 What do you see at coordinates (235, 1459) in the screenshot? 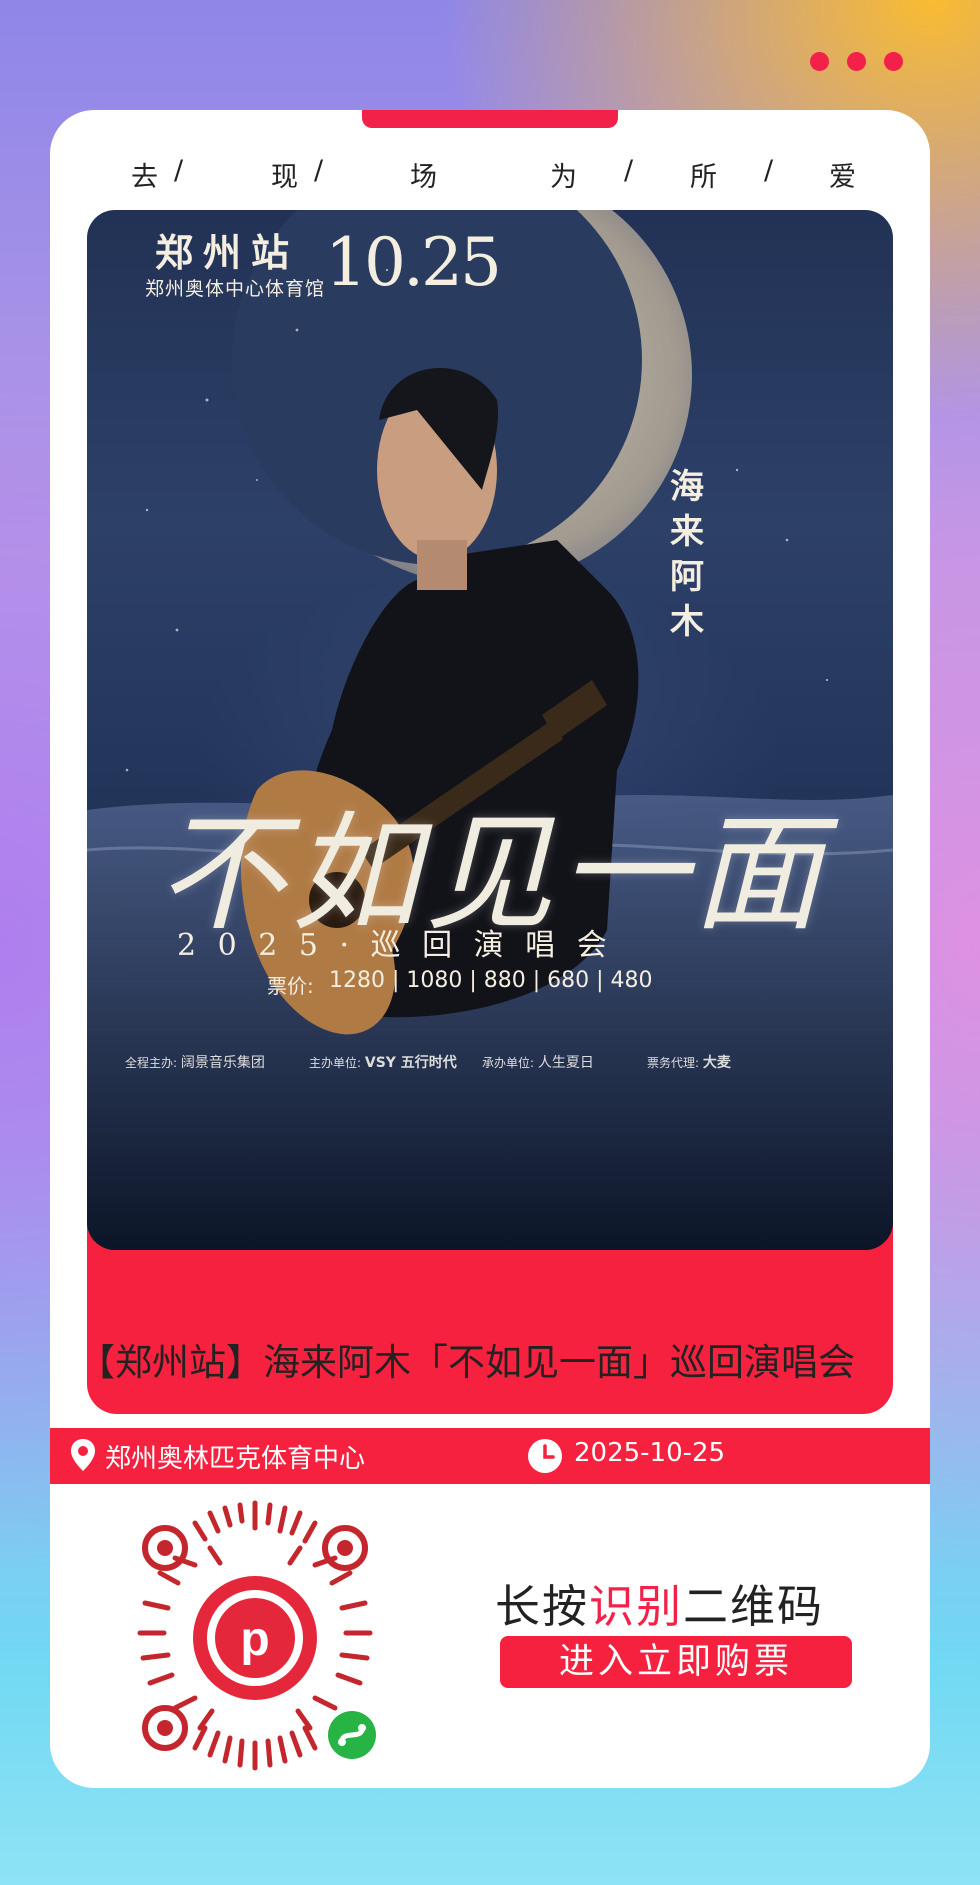
I see `event-location: 郑州奥林匹克体育中心` at bounding box center [235, 1459].